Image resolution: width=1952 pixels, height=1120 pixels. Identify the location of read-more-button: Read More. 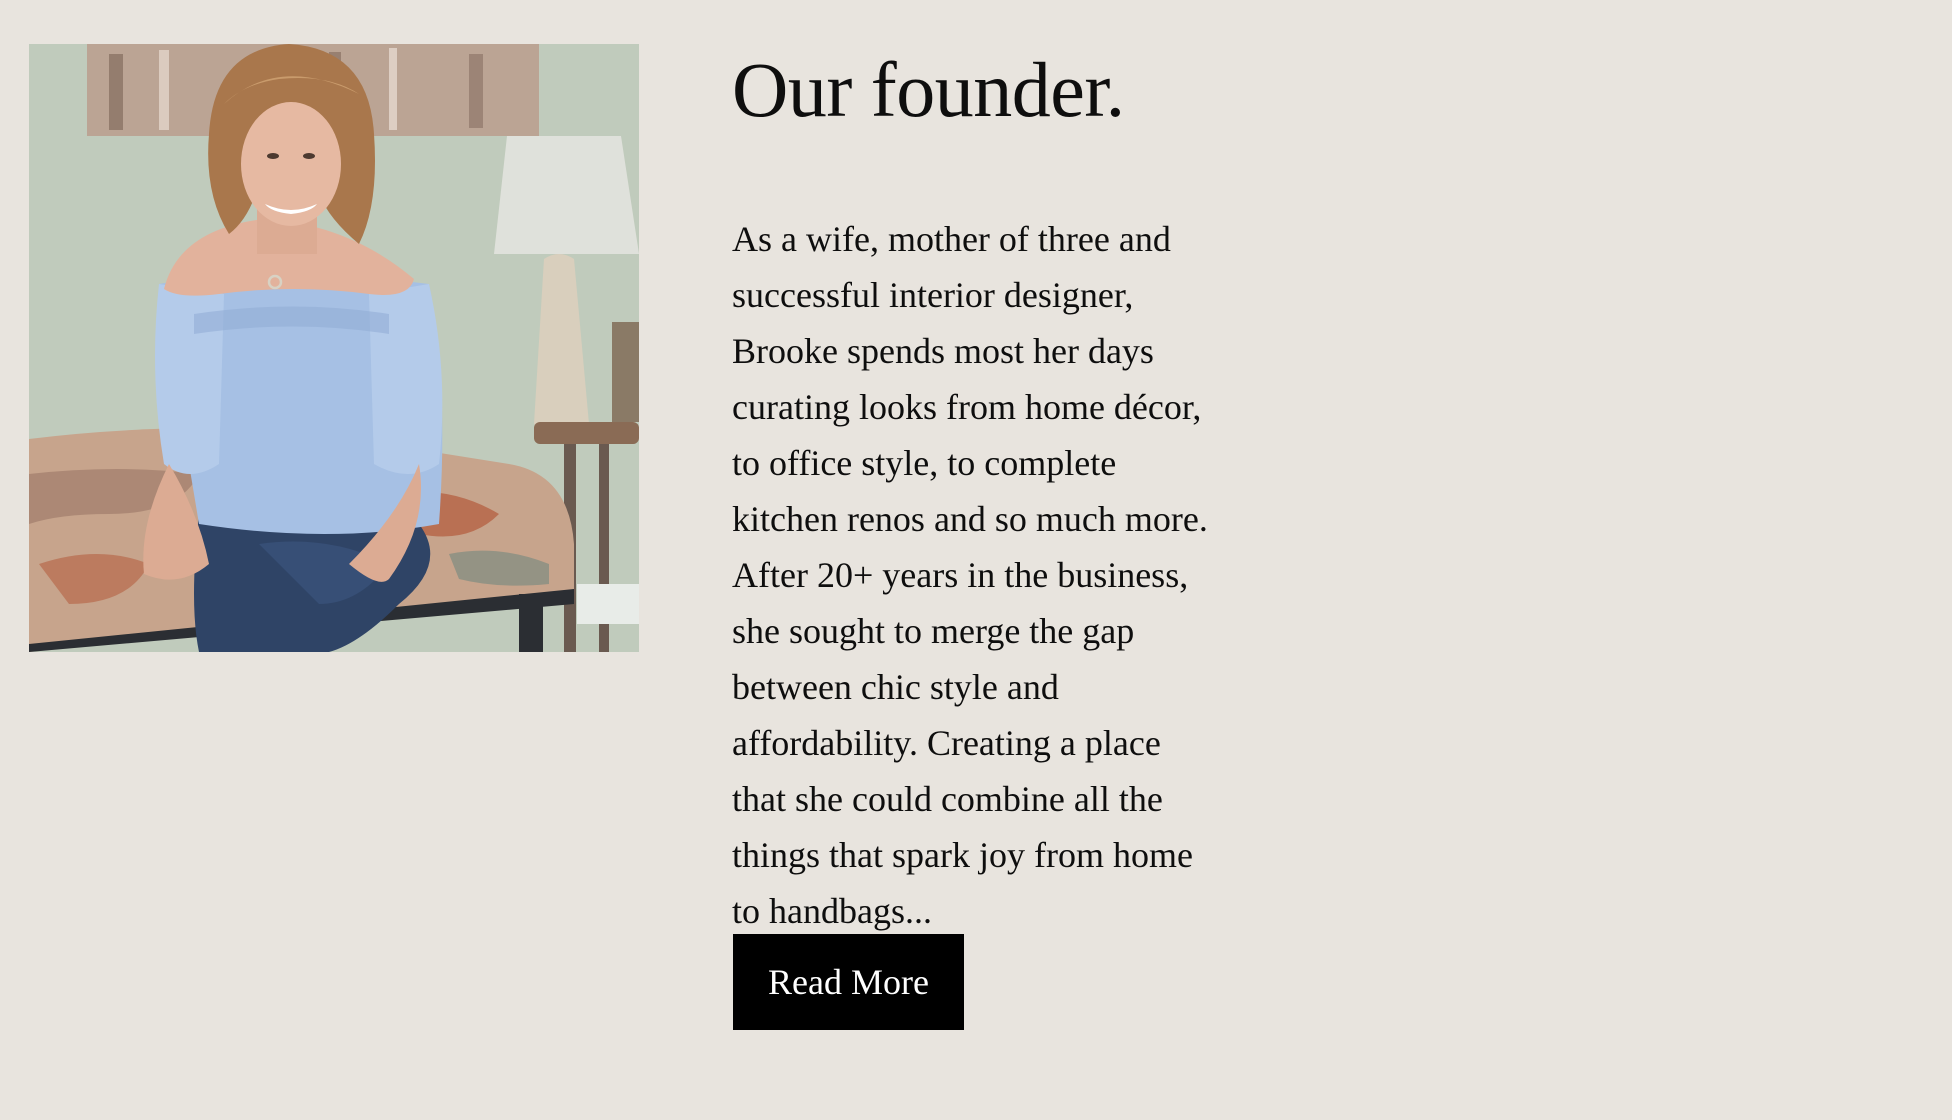
(848, 982).